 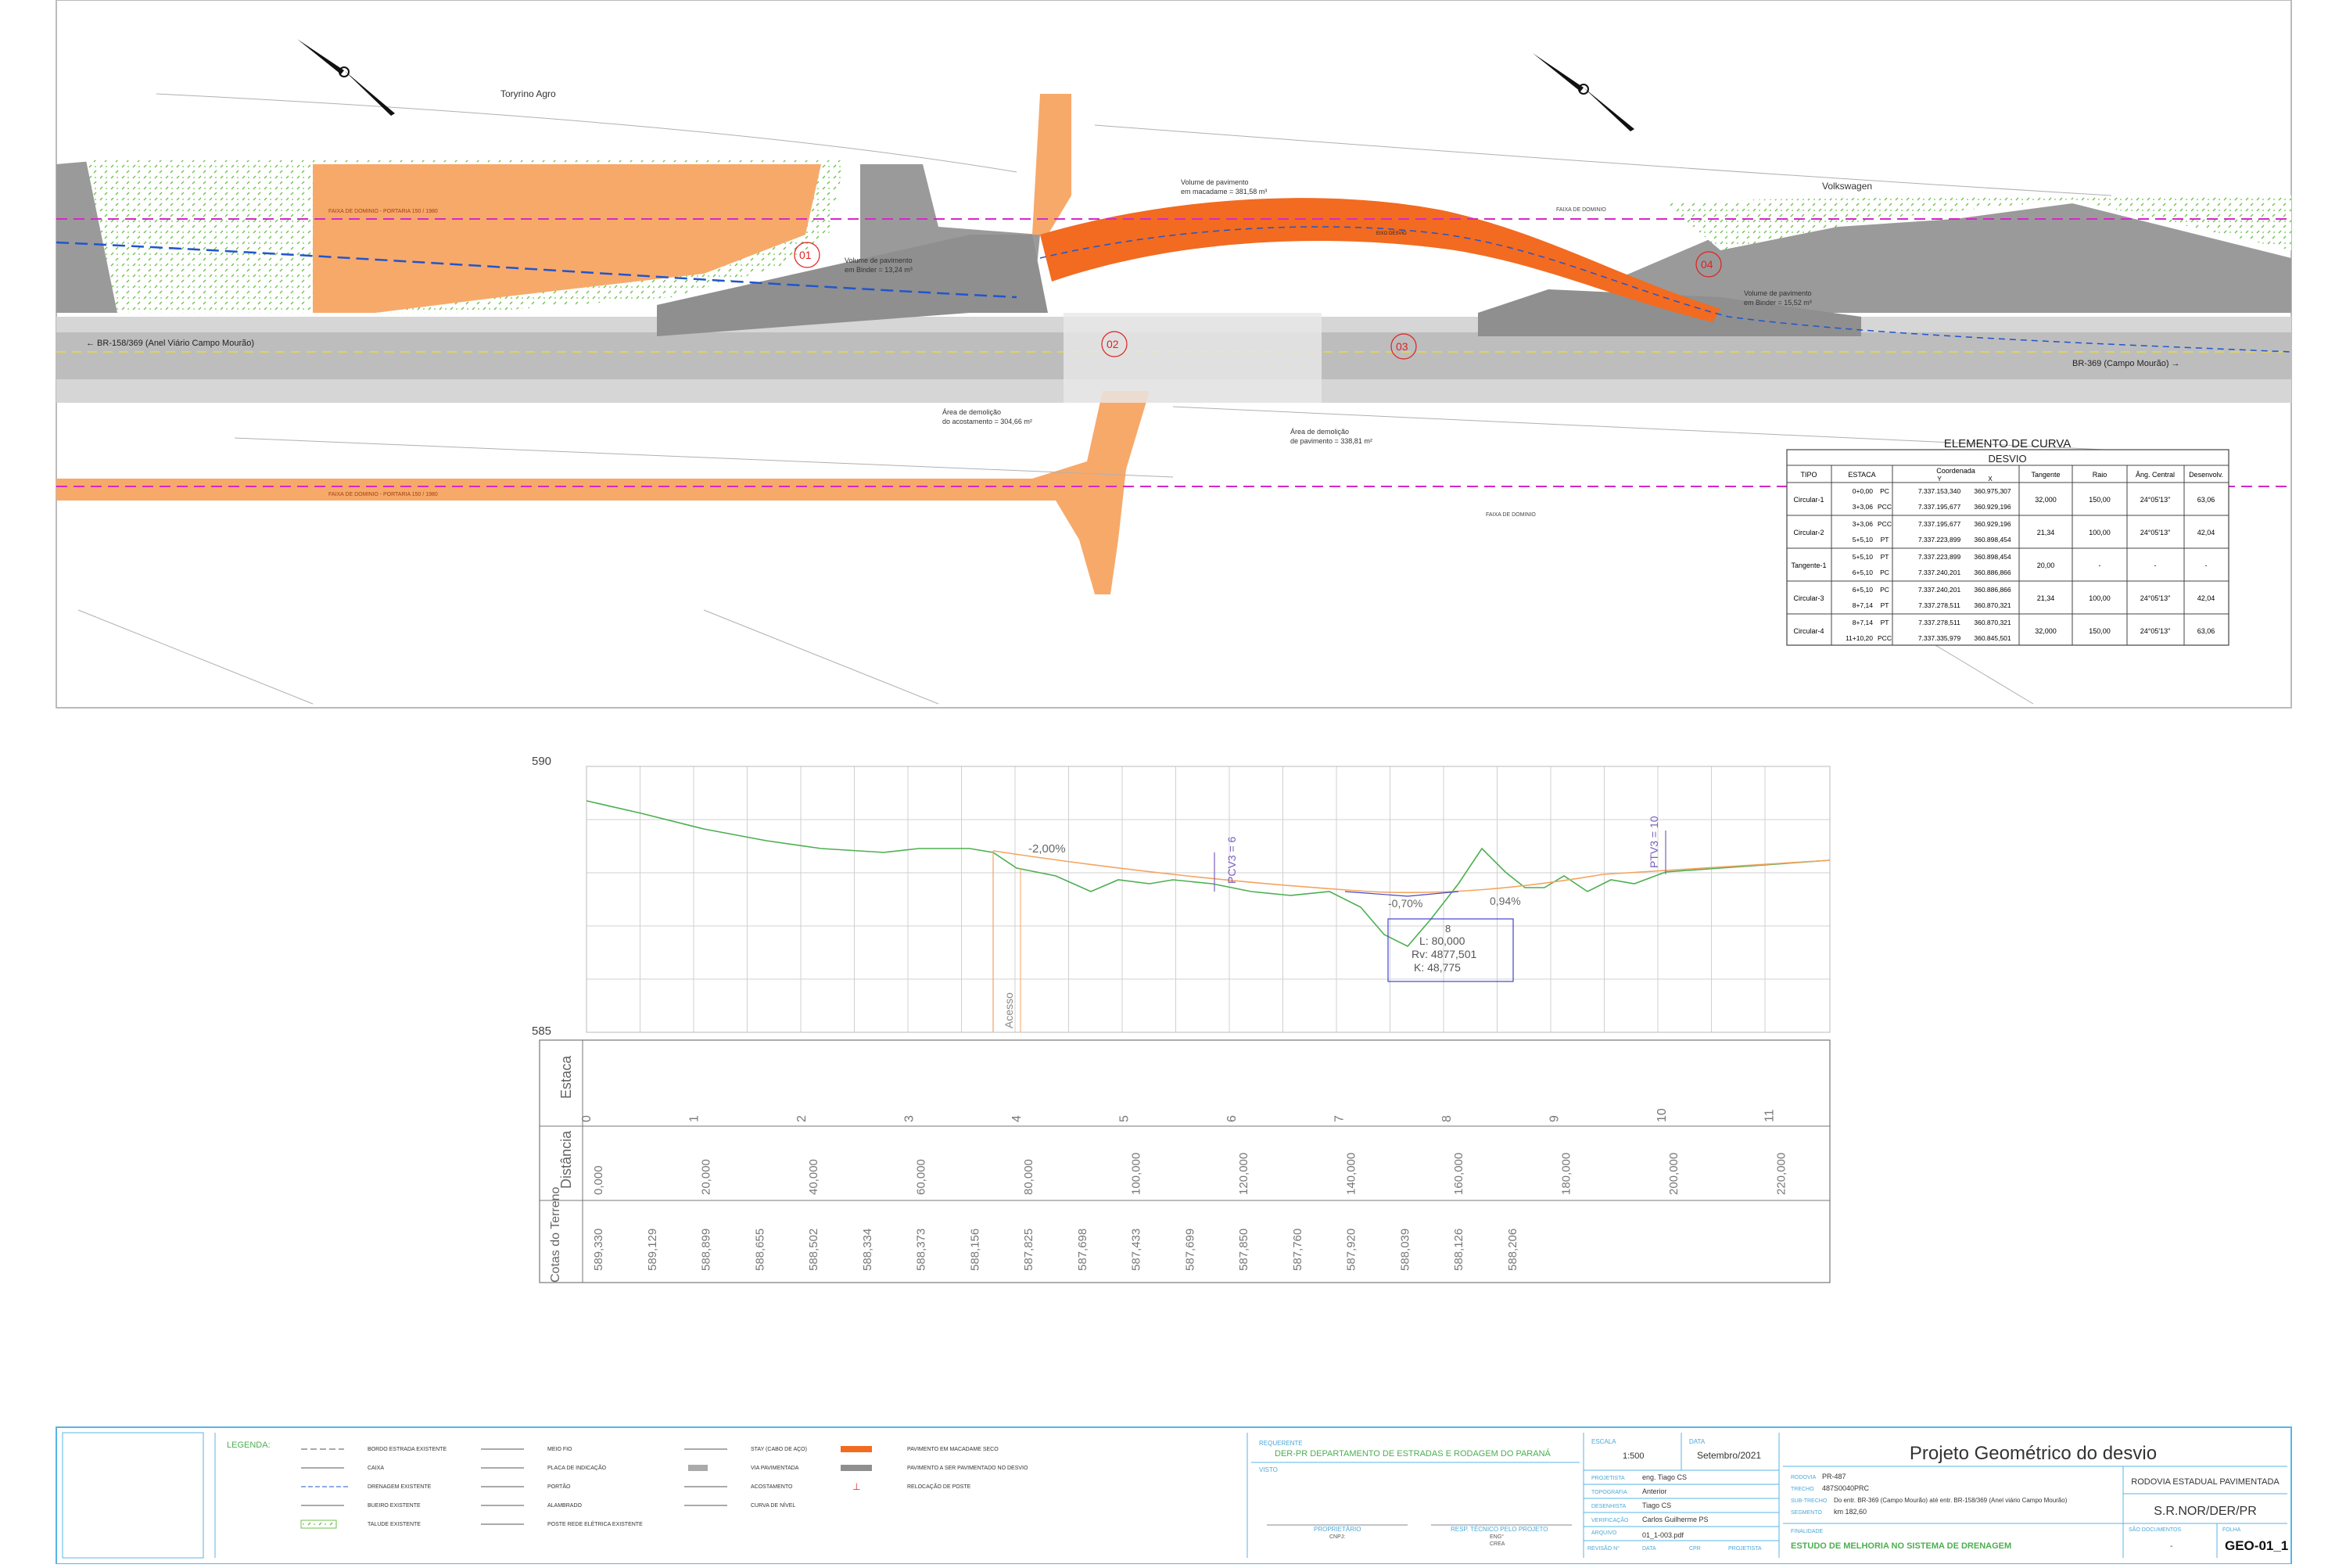 What do you see at coordinates (1663, 1535) in the screenshot?
I see `arquivo: 01_1-003.pdf` at bounding box center [1663, 1535].